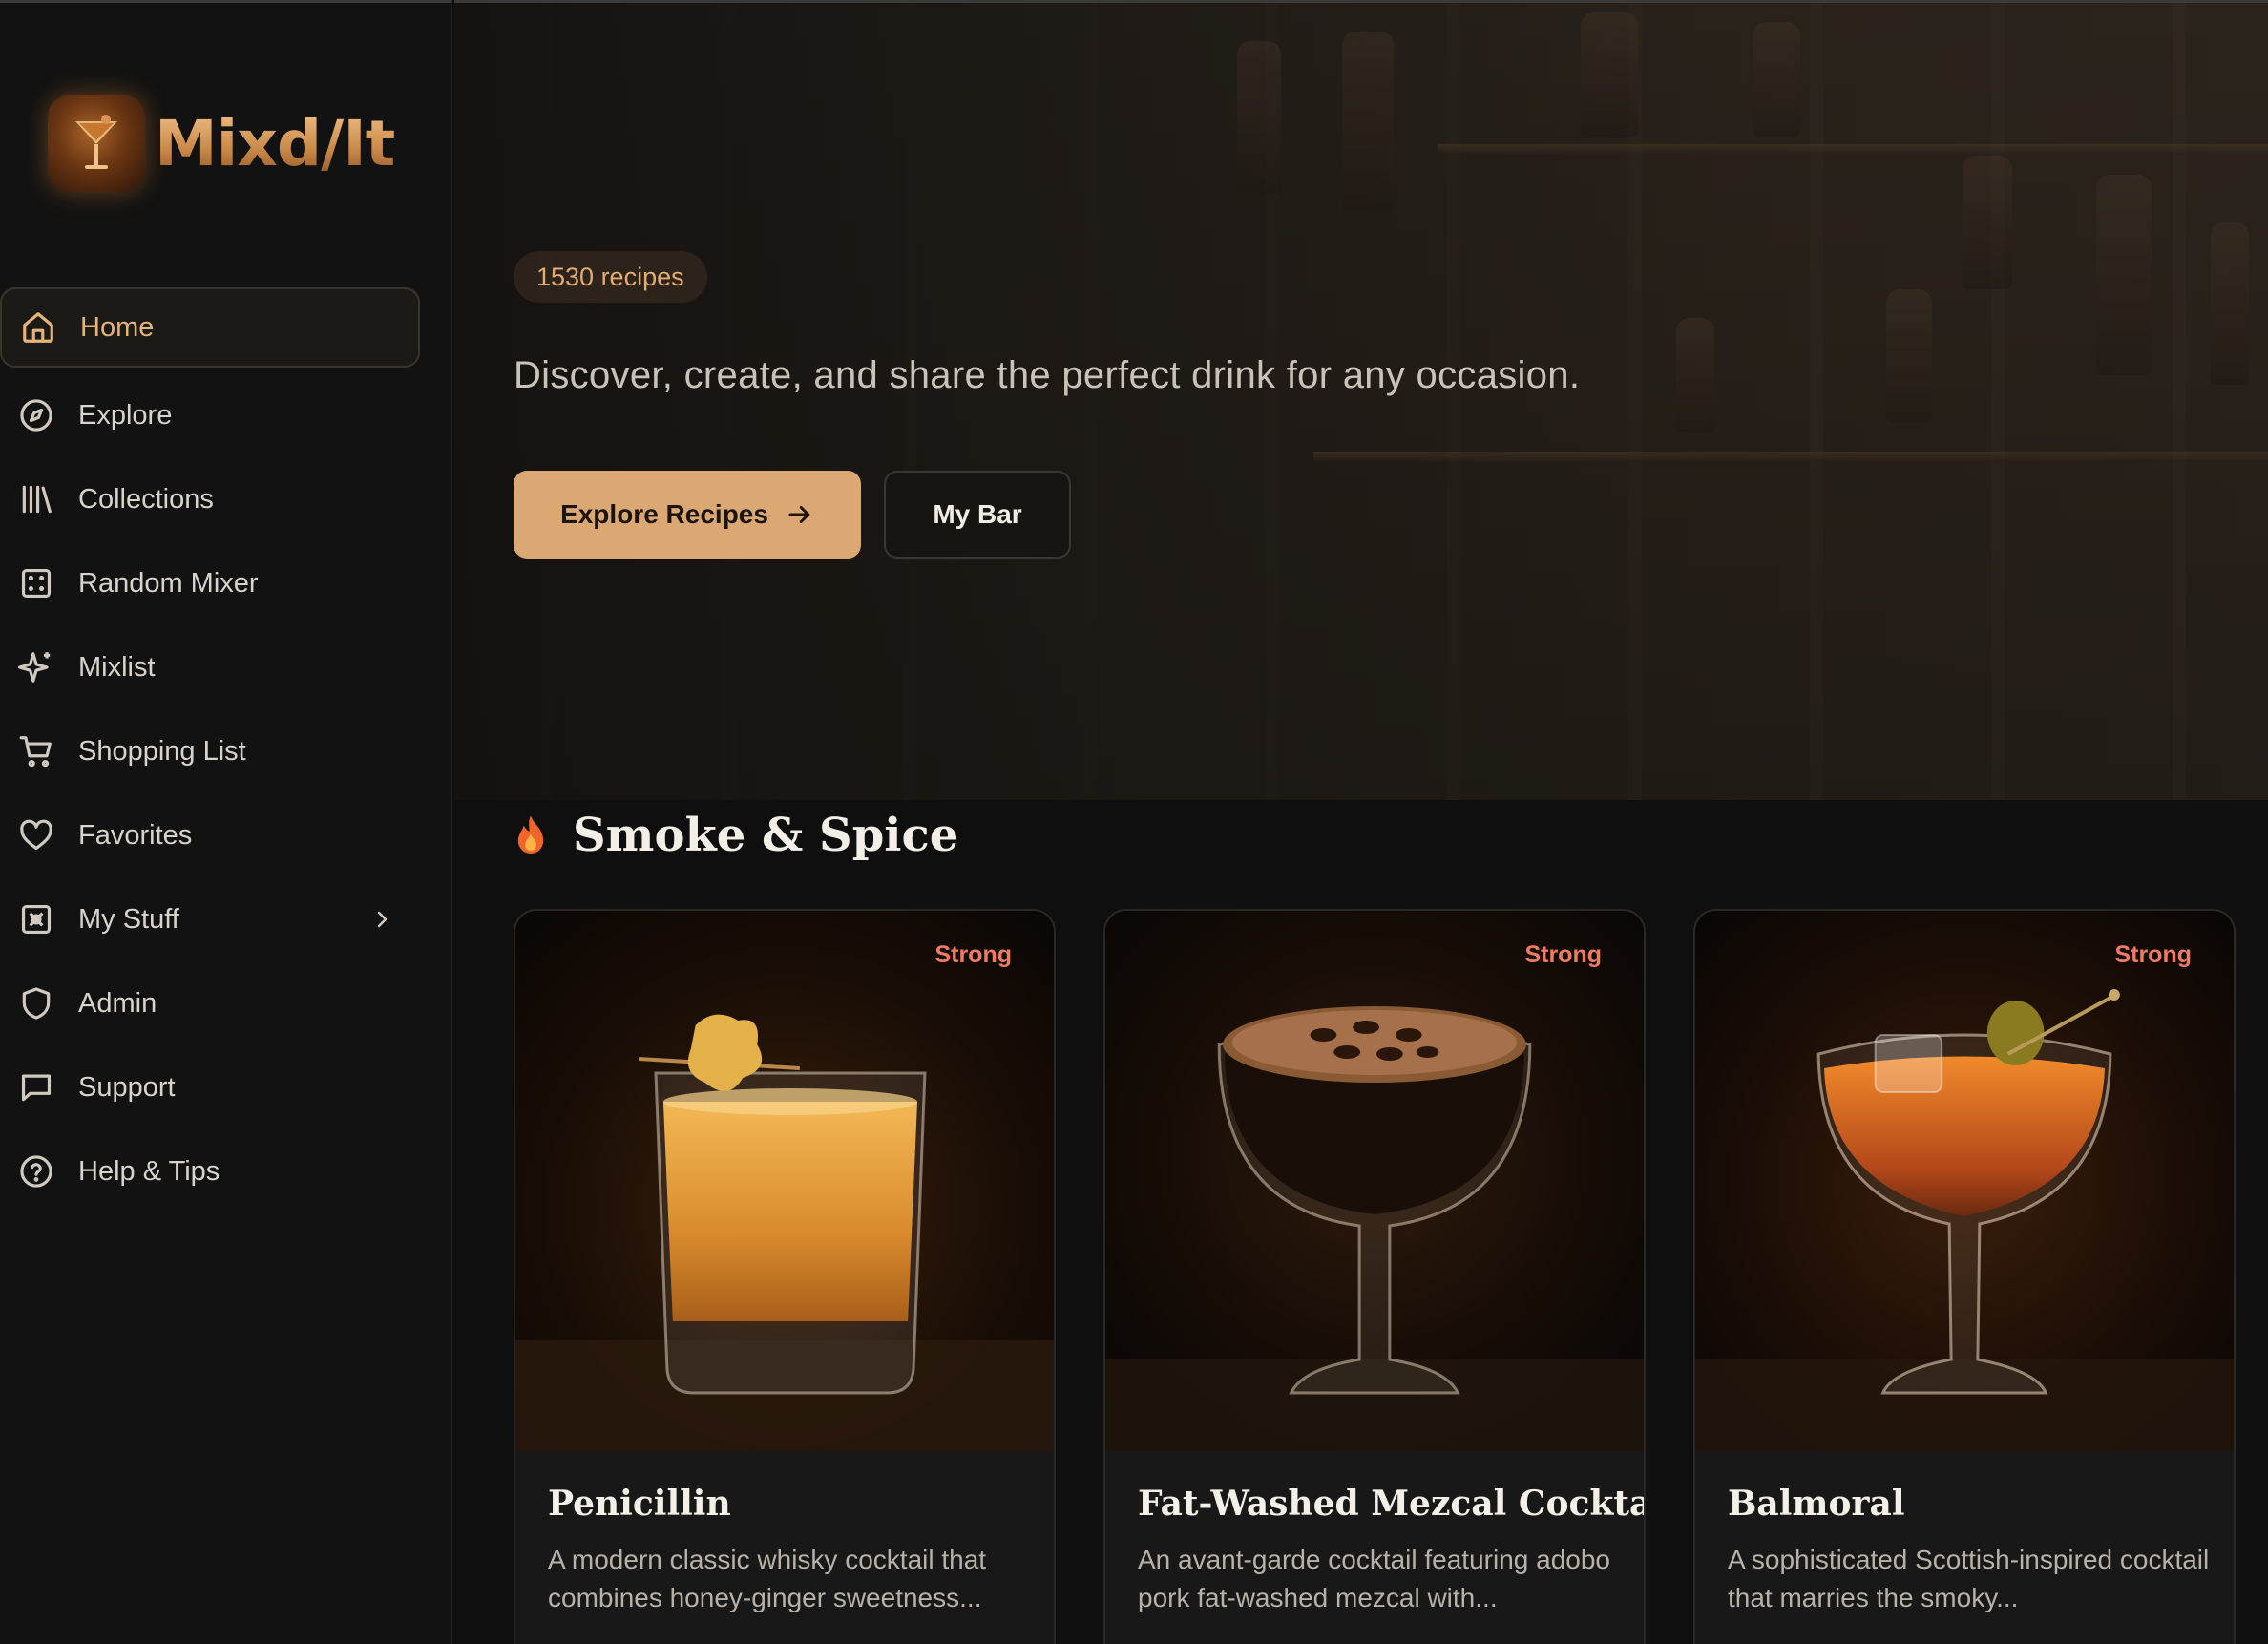 The image size is (2268, 1644). I want to click on explore-recipes-label: Explore Recipes, so click(664, 514).